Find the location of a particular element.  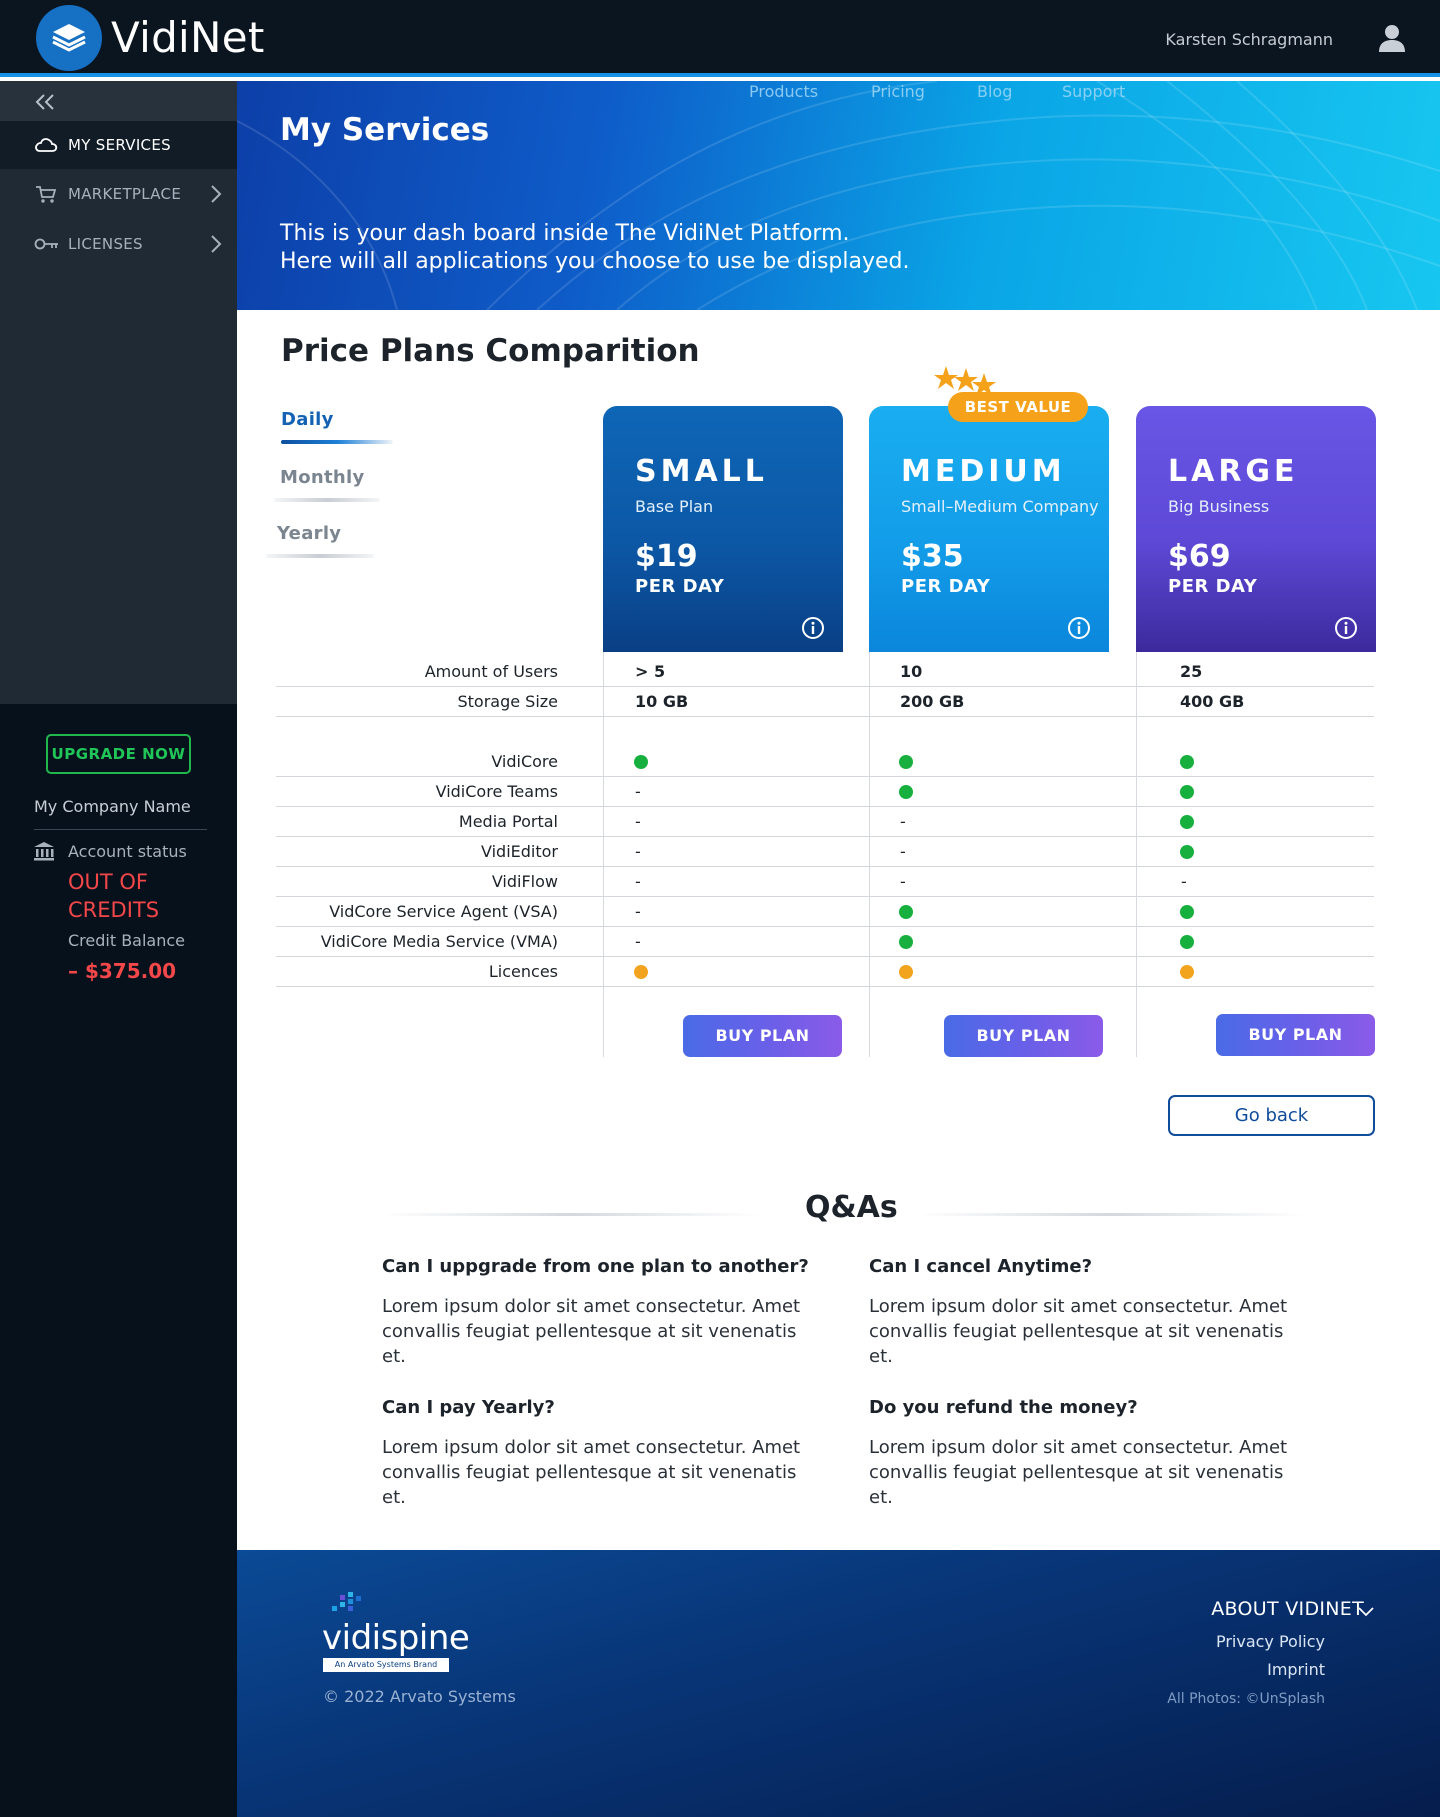

feature-label: Licences is located at coordinates (523, 971).